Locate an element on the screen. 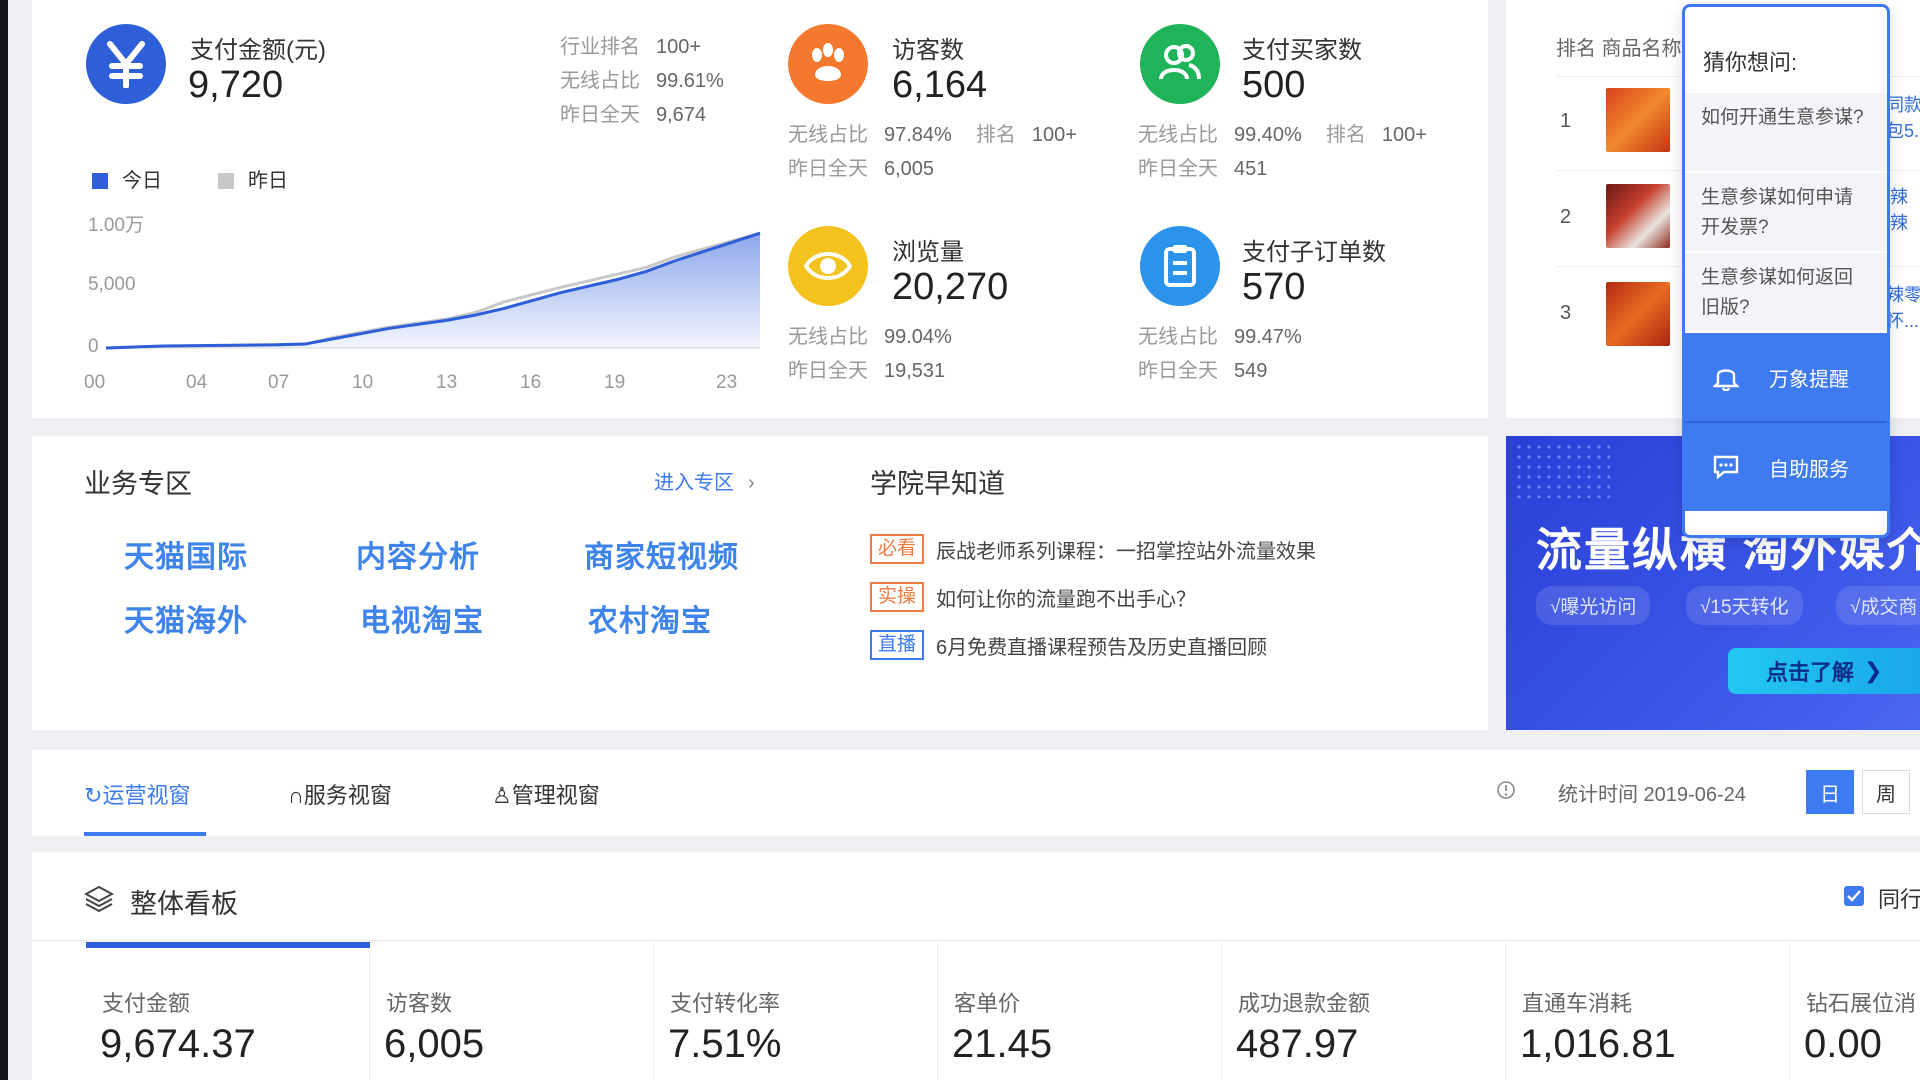 Image resolution: width=1920 pixels, height=1080 pixels. eye-icon is located at coordinates (828, 266).